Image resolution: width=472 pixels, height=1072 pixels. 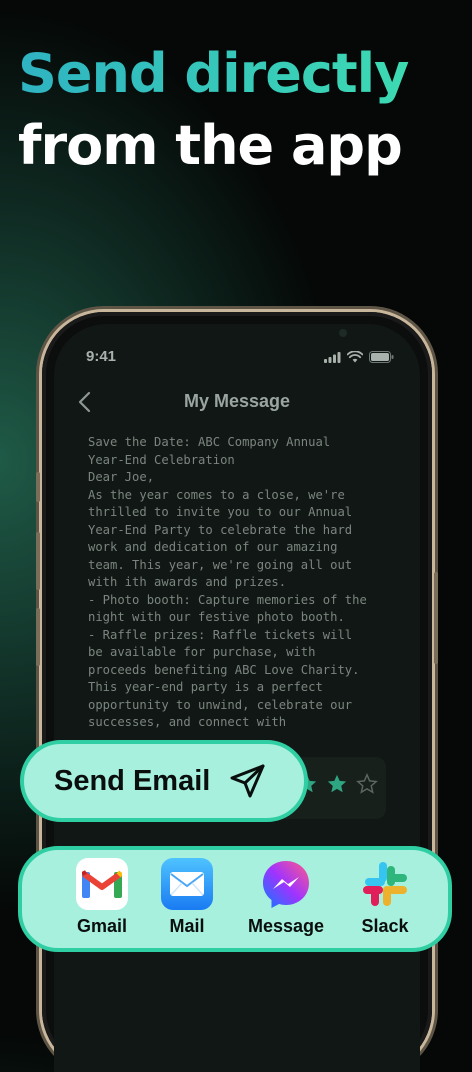 What do you see at coordinates (343, 333) in the screenshot?
I see `camera-dot` at bounding box center [343, 333].